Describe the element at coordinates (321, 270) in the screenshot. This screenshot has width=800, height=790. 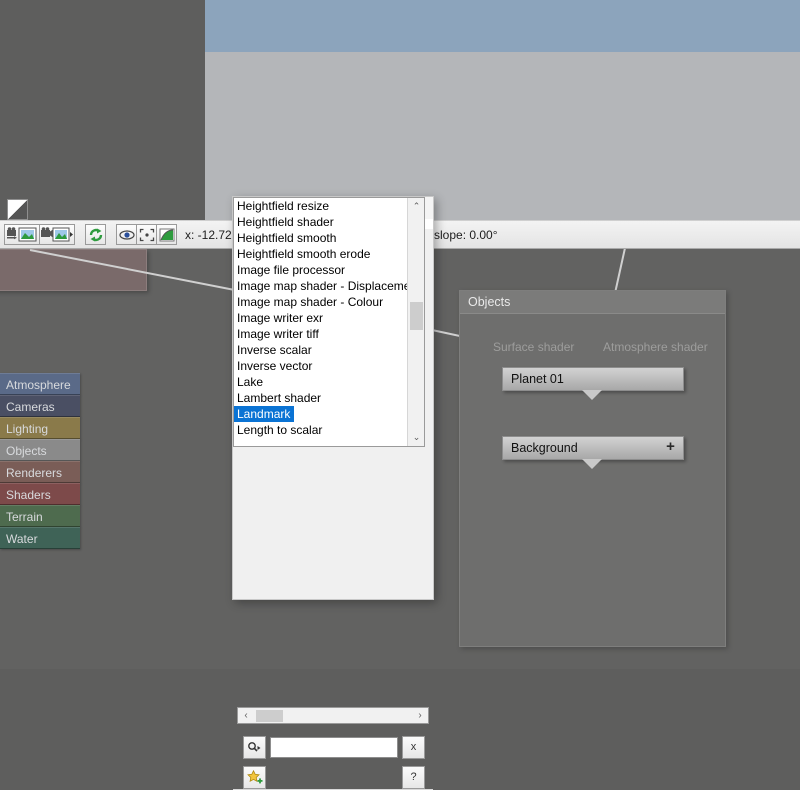
I see `list-item: Image file processor` at that location.